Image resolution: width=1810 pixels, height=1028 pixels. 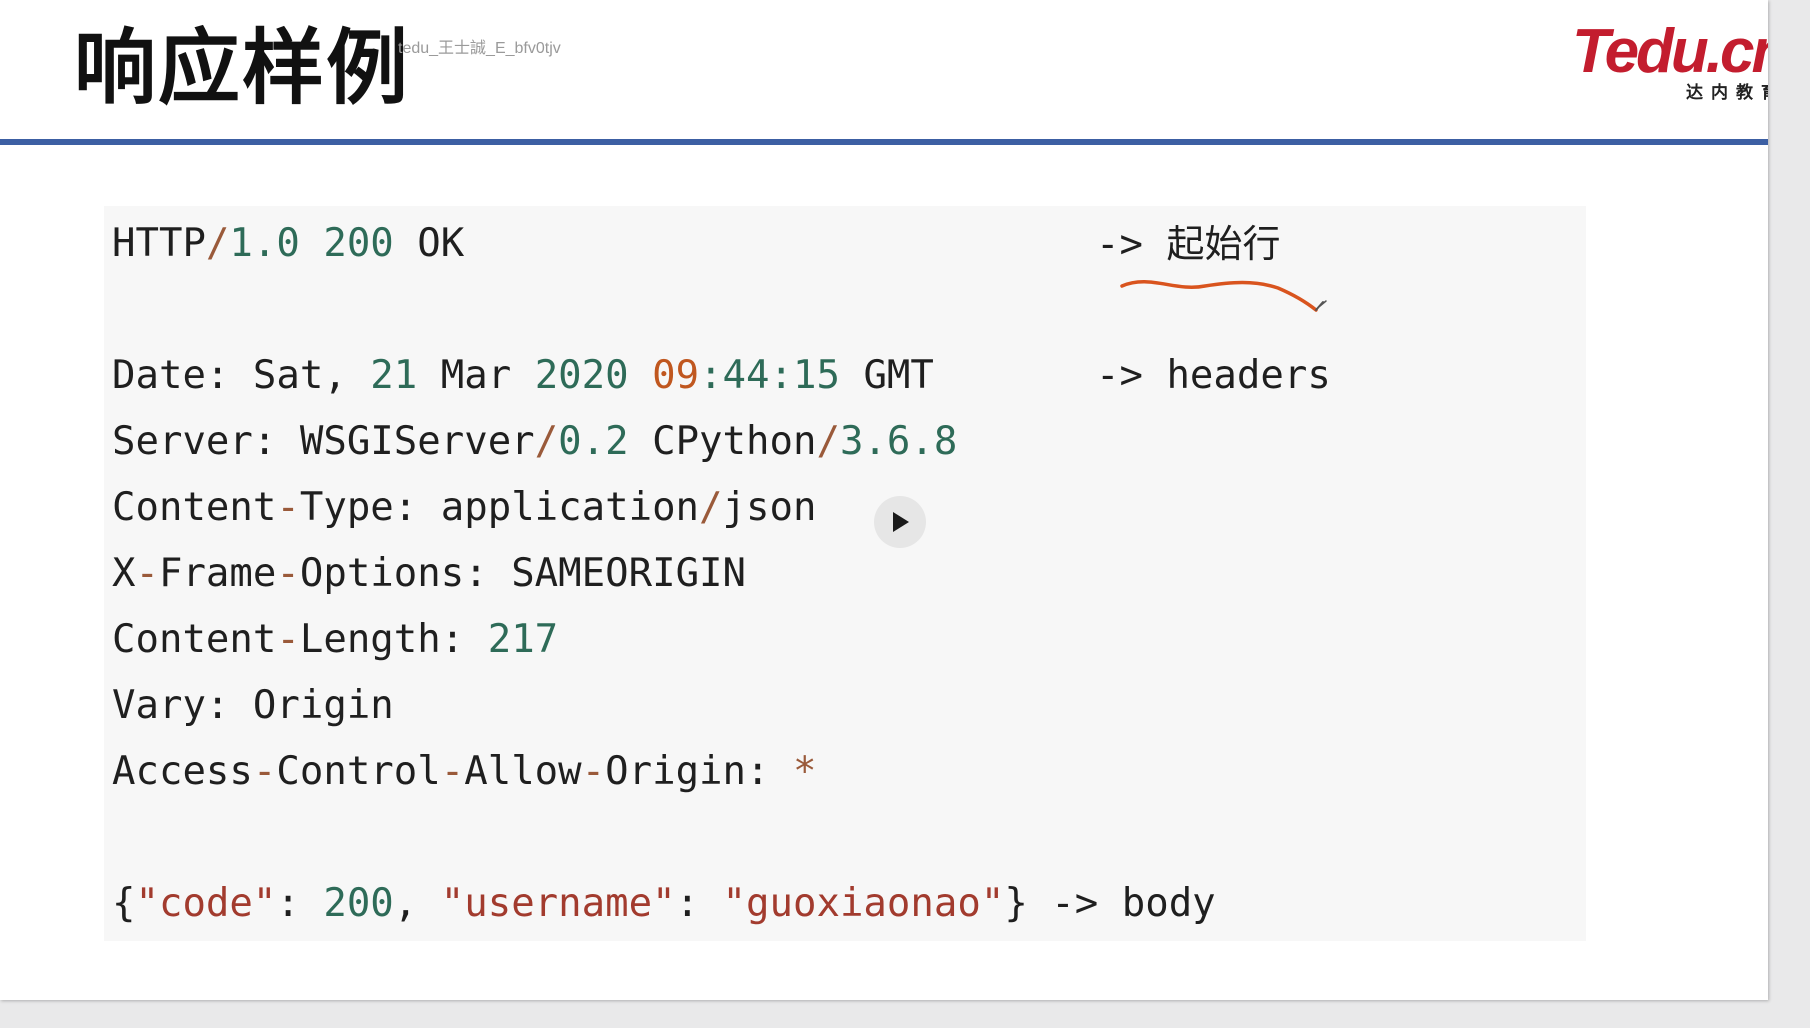 What do you see at coordinates (264, 243) in the screenshot?
I see `token: 1.0` at bounding box center [264, 243].